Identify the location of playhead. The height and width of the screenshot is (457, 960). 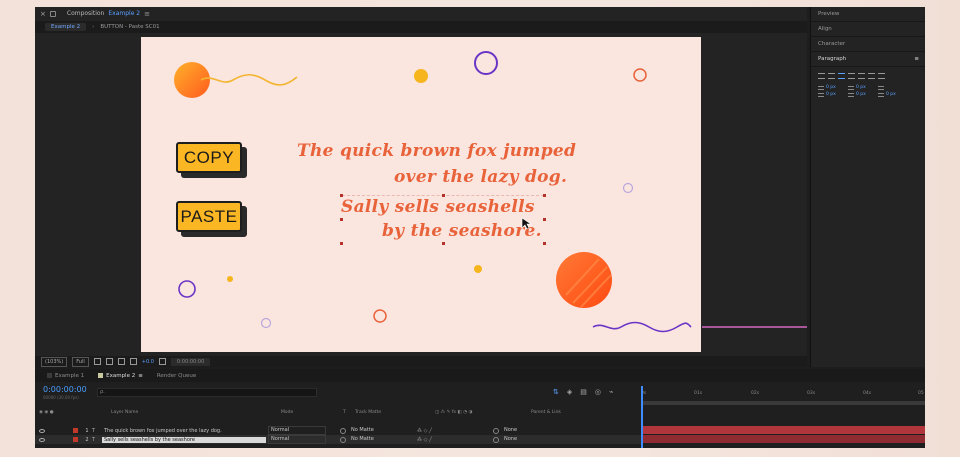
(642, 417).